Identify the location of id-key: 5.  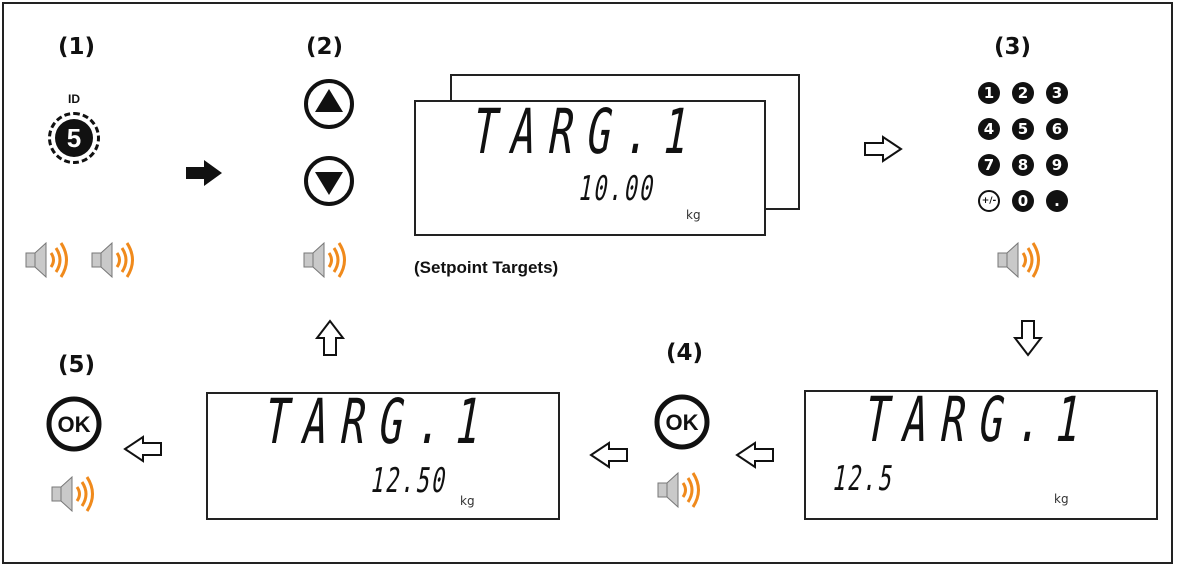
(74, 138).